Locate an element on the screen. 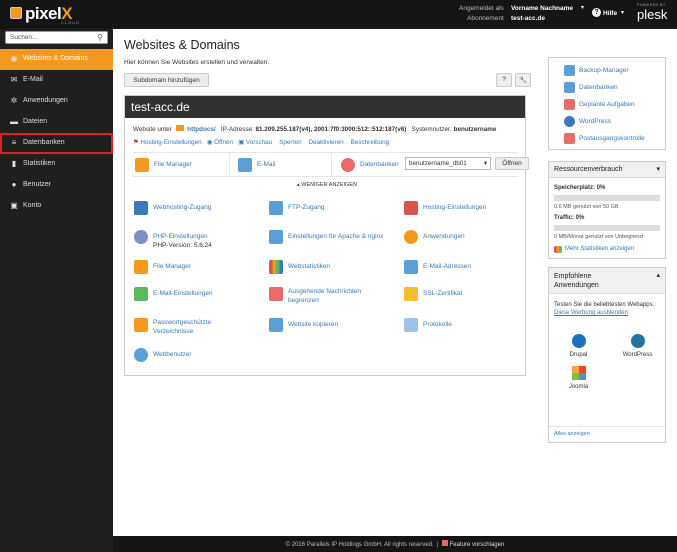 Image resolution: width=677 pixels, height=552 pixels. wordpress-icon is located at coordinates (637, 341).